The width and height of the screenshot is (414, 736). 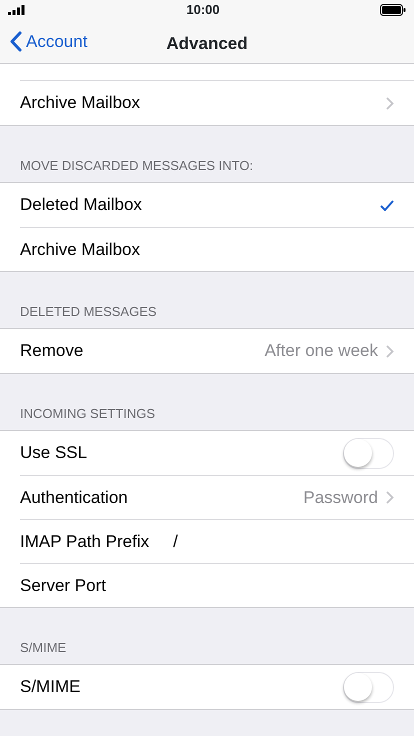 I want to click on settings-row: Authentication Password, so click(x=217, y=497).